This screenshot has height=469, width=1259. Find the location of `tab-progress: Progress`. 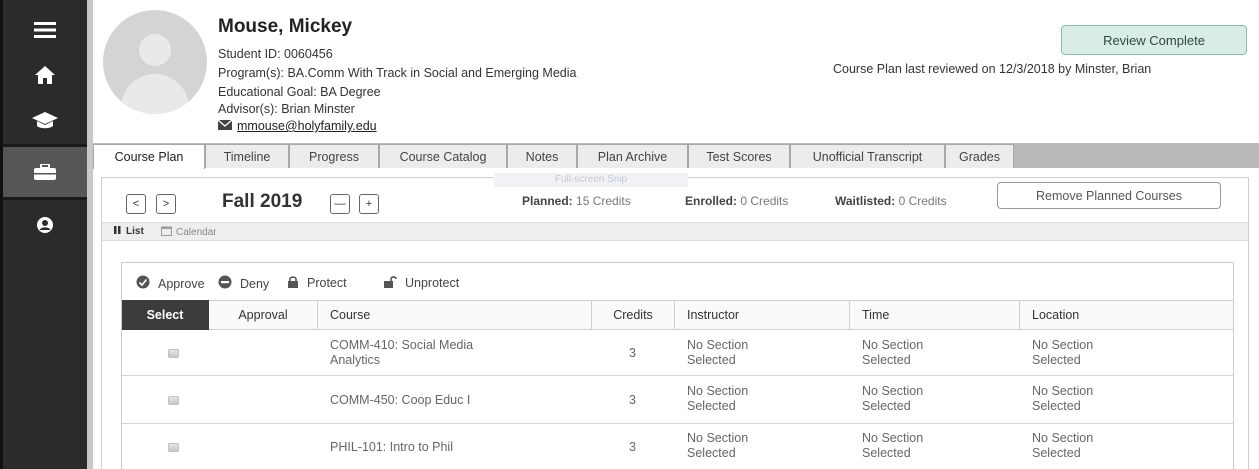

tab-progress: Progress is located at coordinates (334, 156).